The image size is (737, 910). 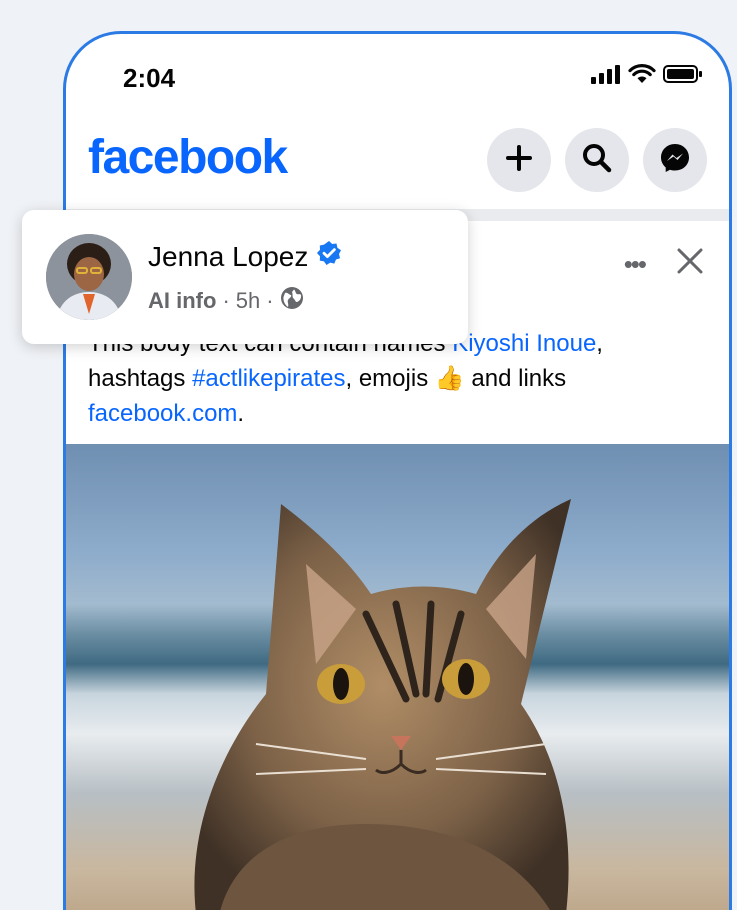 I want to click on messenger-button, so click(x=675, y=160).